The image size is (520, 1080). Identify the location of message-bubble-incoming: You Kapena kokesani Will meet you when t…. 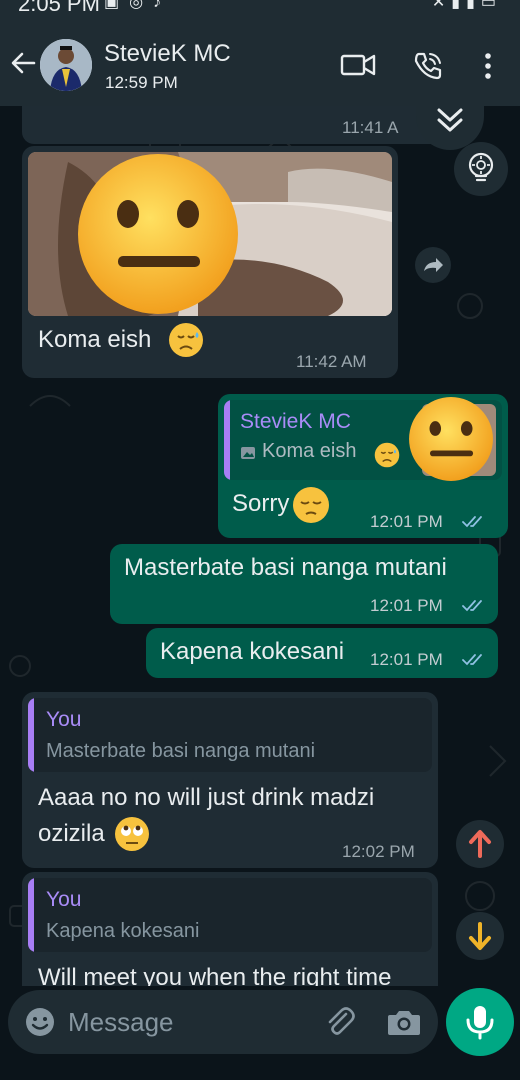
(230, 929).